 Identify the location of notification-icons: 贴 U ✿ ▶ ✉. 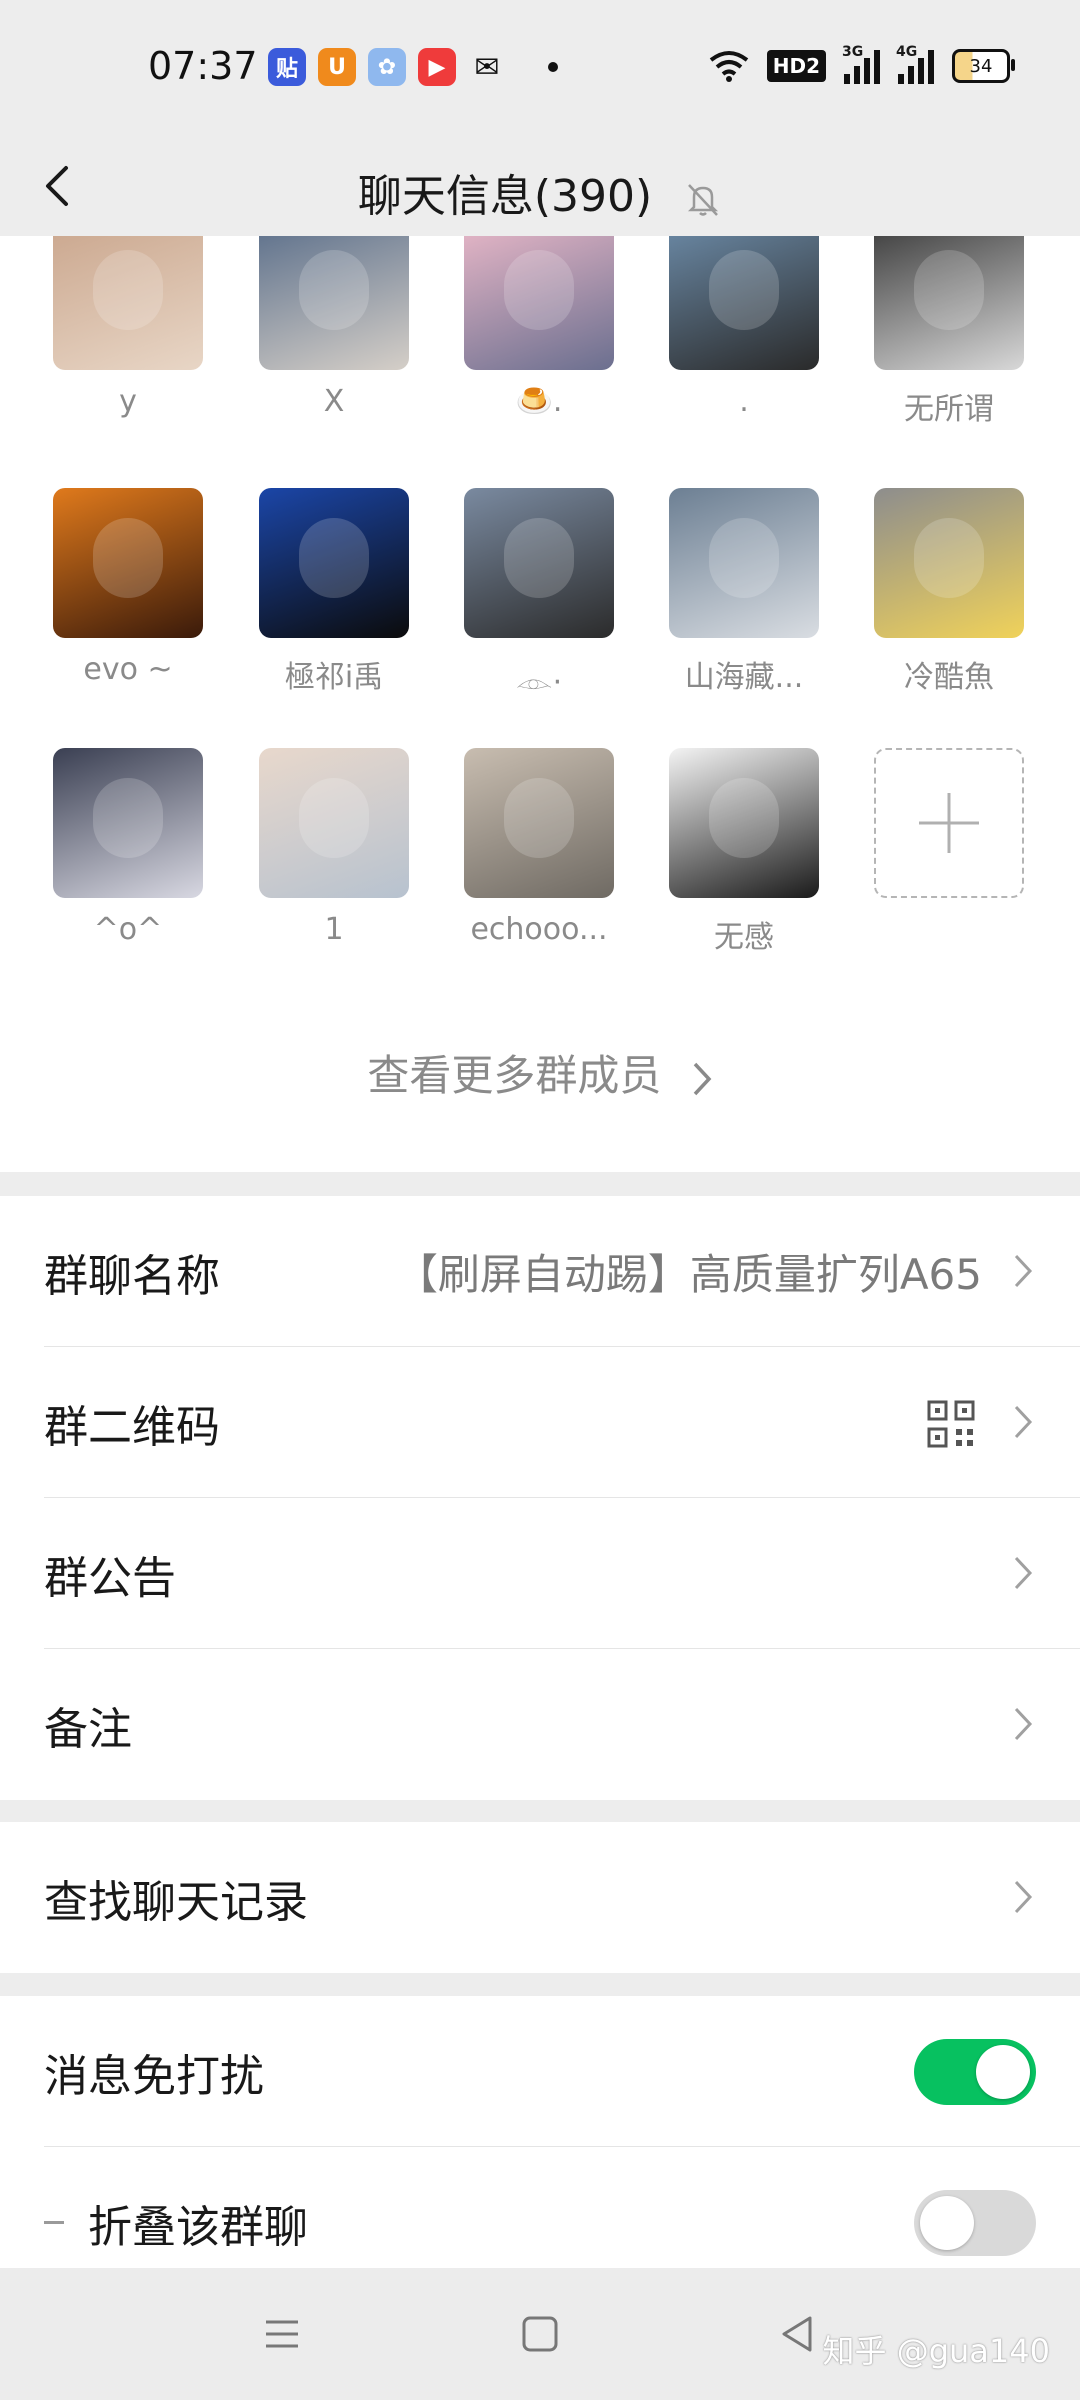
(387, 67).